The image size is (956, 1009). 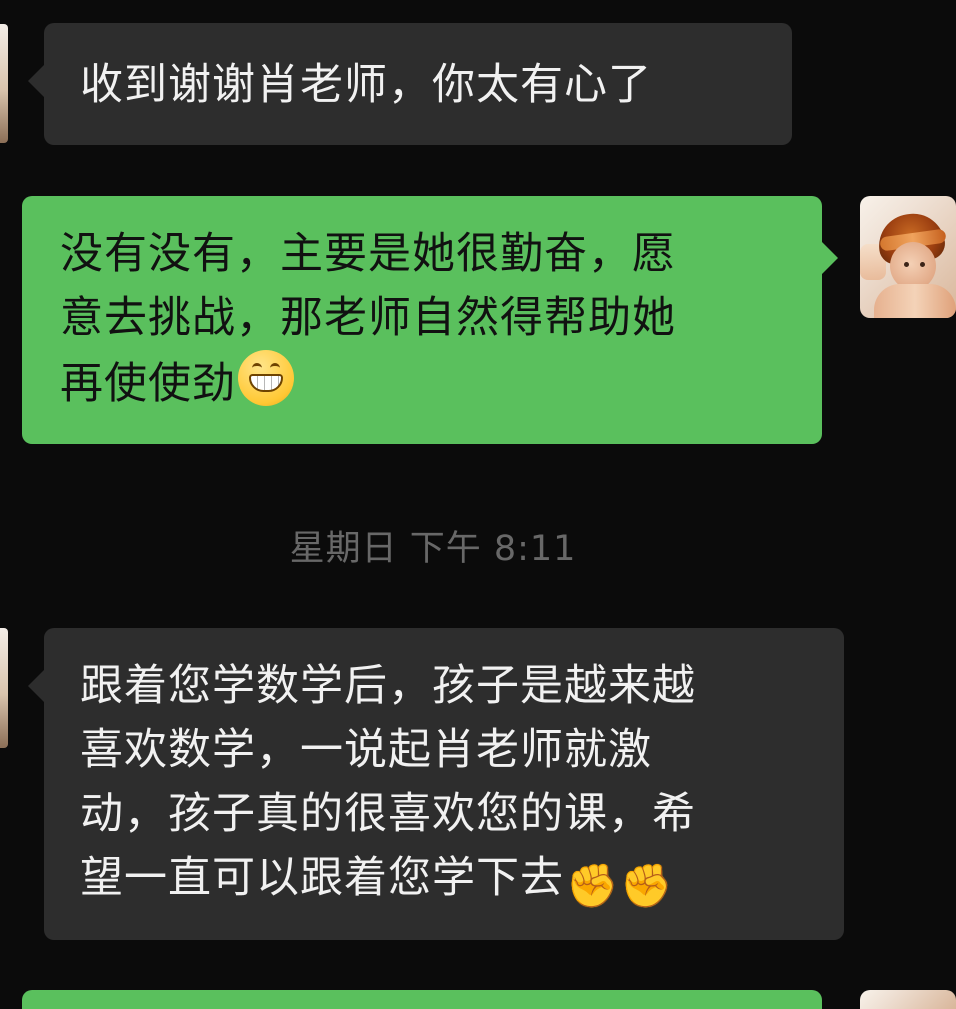 What do you see at coordinates (433, 549) in the screenshot?
I see `message-timestamp: 星期日 下午 8:11` at bounding box center [433, 549].